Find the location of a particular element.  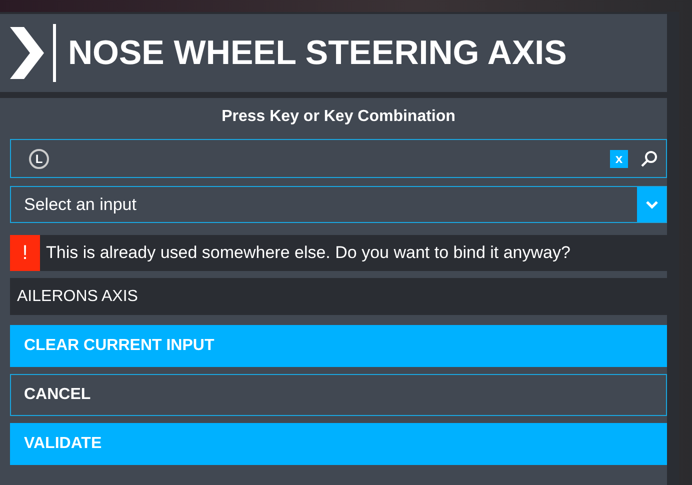

chevron-down-icon is located at coordinates (651, 205).